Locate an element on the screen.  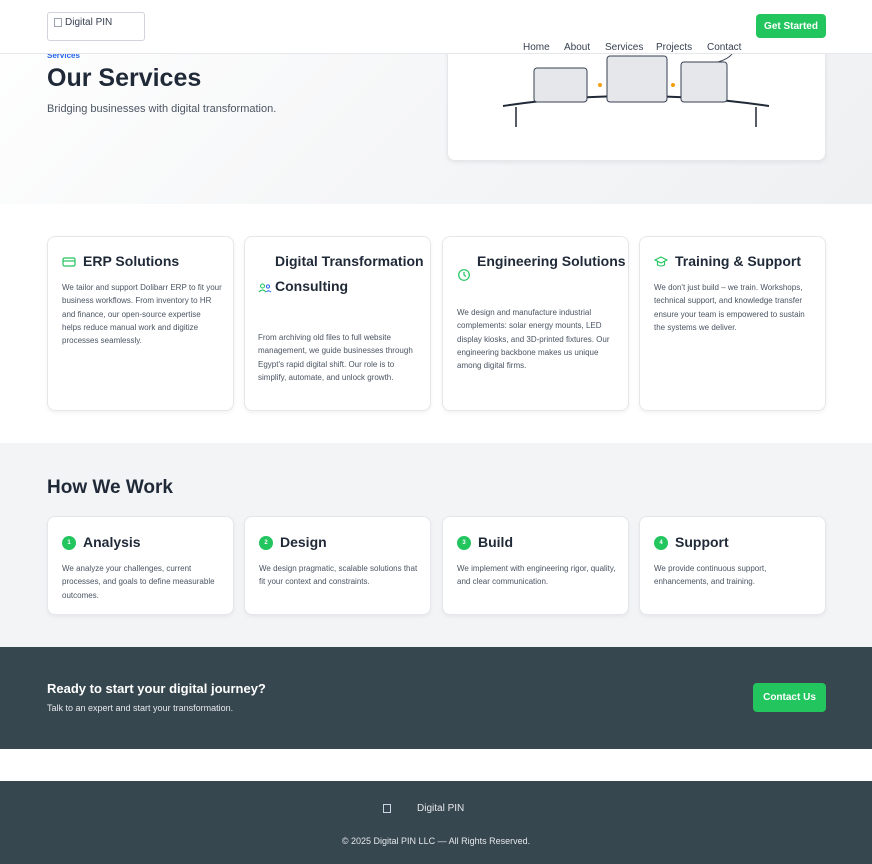
clock-icon is located at coordinates (464, 275).